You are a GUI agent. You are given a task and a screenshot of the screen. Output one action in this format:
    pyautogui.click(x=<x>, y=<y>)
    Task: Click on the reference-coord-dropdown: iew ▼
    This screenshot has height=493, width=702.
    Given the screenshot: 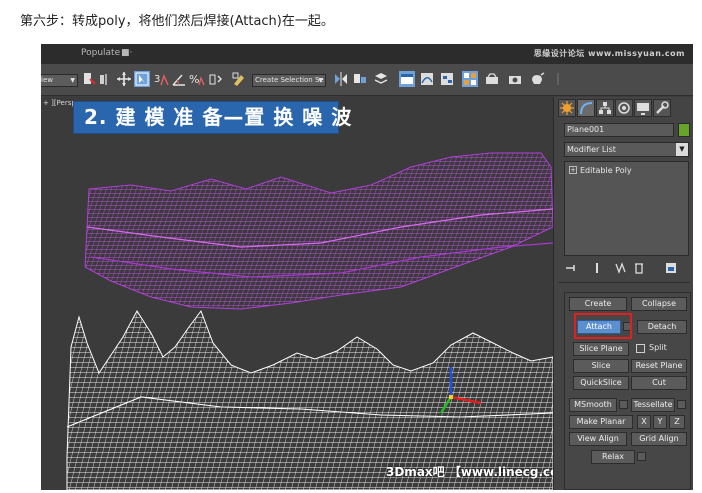 What is the action you would take?
    pyautogui.click(x=59, y=80)
    